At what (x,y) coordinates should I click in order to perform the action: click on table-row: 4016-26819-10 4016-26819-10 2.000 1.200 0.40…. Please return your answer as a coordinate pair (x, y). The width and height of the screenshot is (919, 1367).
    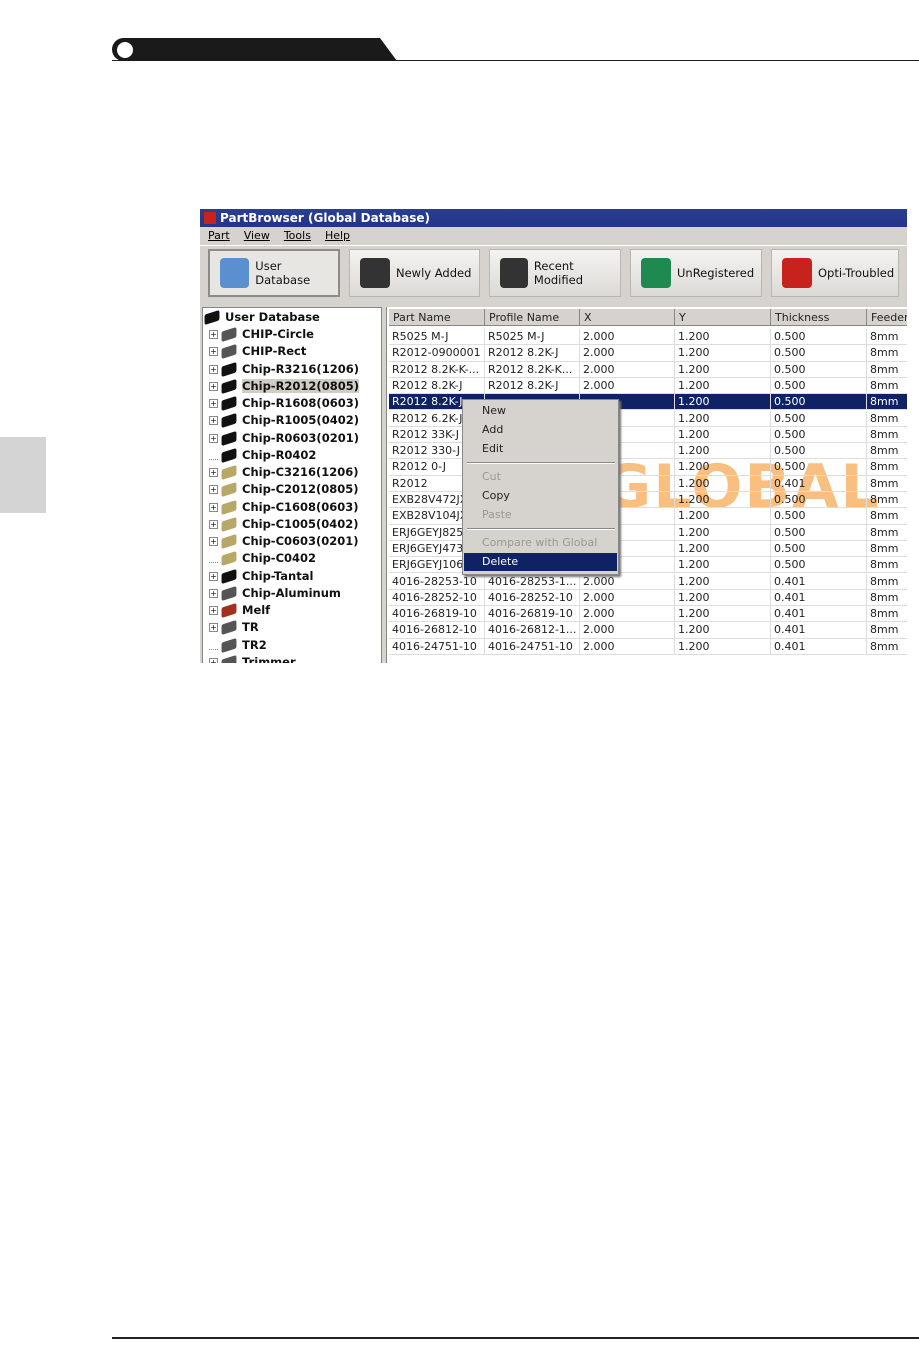
    Looking at the image, I should click on (648, 614).